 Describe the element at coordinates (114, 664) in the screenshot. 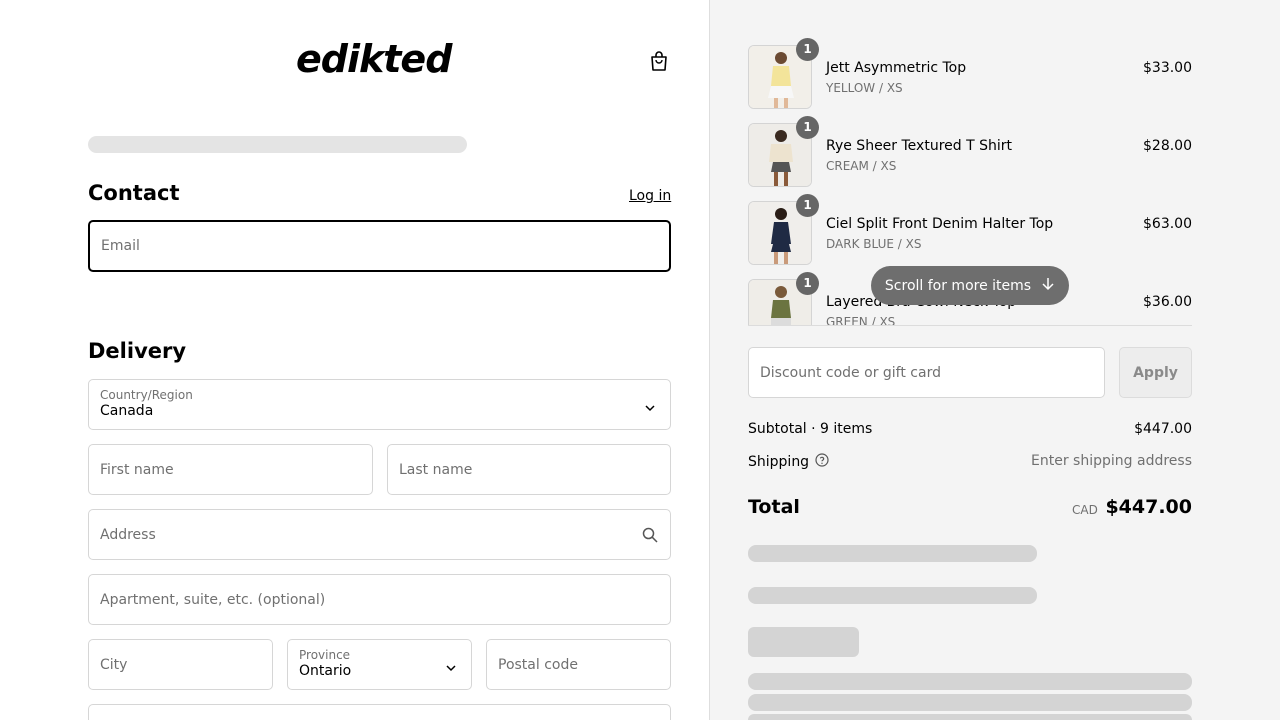

I see `city-placeholder: City` at that location.